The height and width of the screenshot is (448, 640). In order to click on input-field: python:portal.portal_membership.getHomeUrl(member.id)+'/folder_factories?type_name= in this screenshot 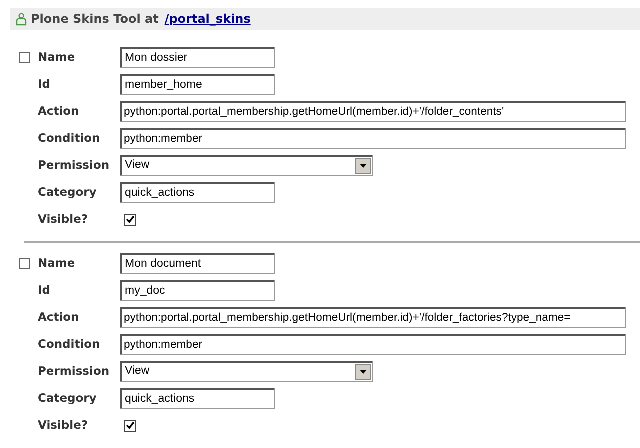, I will do `click(373, 317)`.